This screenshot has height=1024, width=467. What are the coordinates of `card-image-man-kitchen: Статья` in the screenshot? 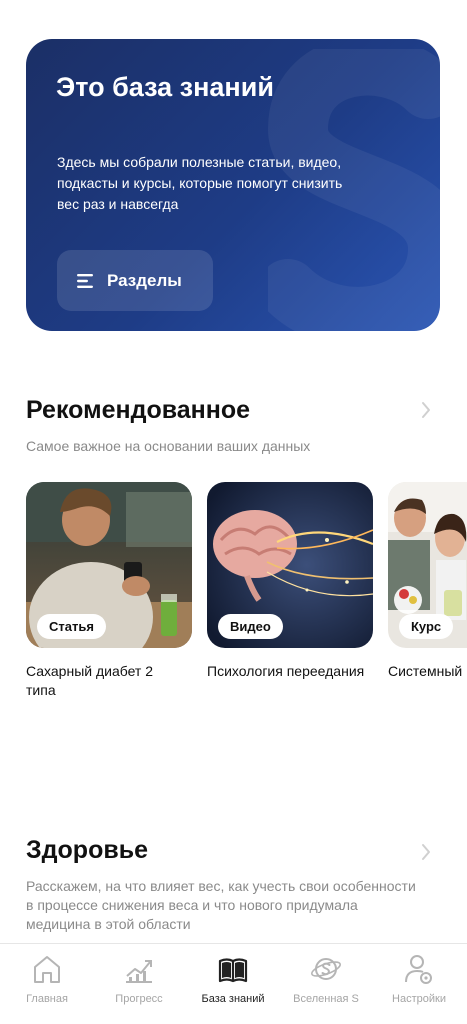 It's located at (109, 565).